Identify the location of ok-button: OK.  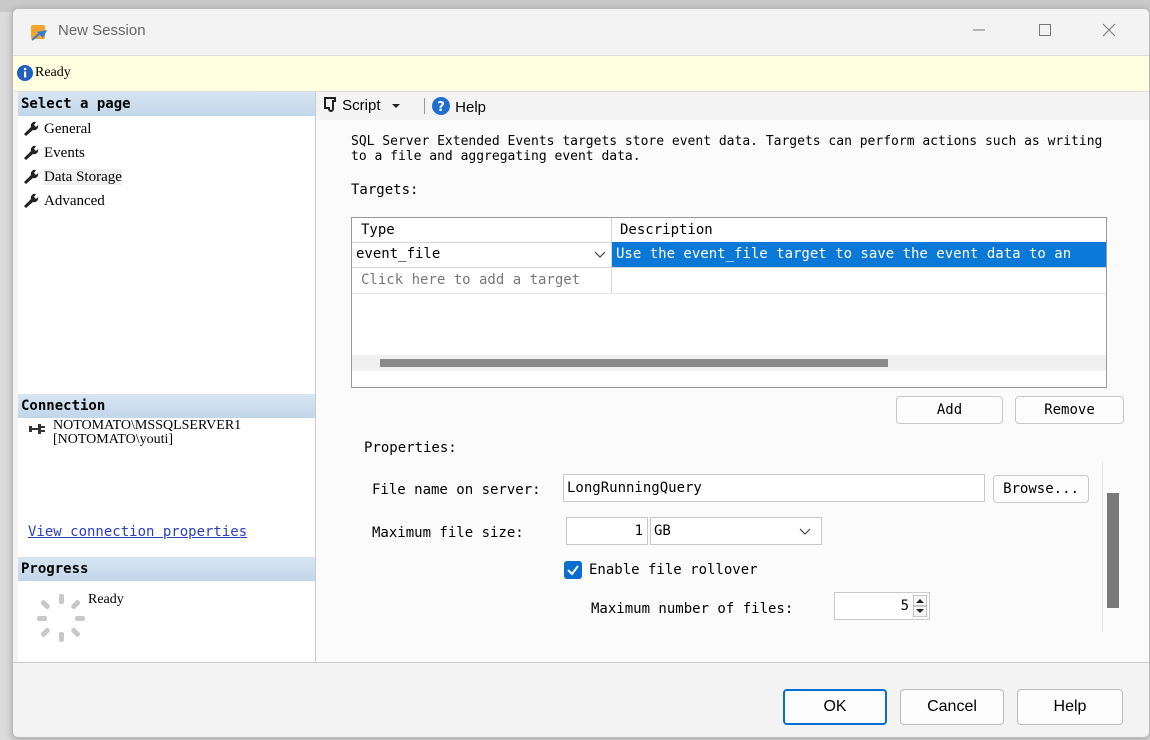
(835, 707).